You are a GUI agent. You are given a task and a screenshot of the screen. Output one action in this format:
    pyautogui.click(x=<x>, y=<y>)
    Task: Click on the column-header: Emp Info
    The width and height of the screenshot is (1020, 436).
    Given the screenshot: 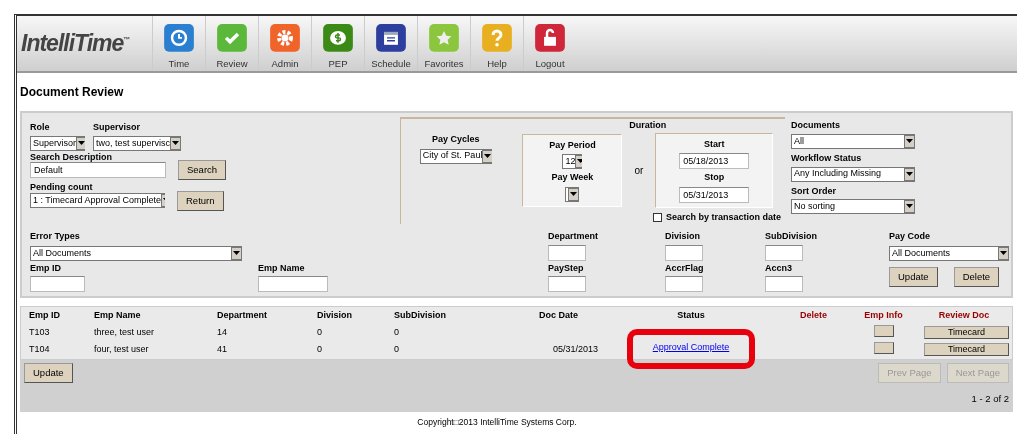 What is the action you would take?
    pyautogui.click(x=883, y=316)
    